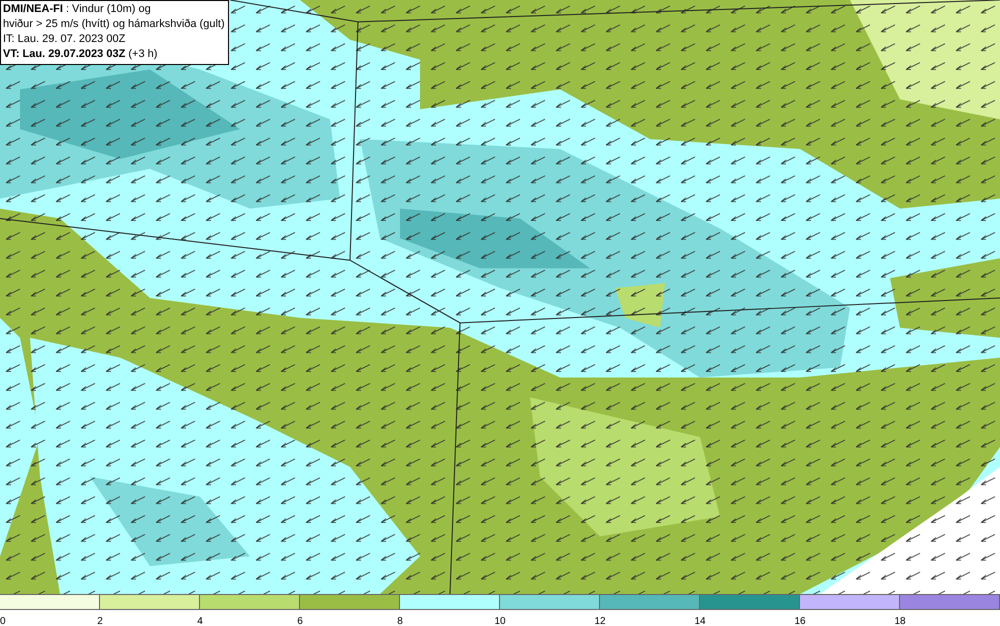 This screenshot has width=1000, height=626. I want to click on tick-label: 18, so click(900, 620).